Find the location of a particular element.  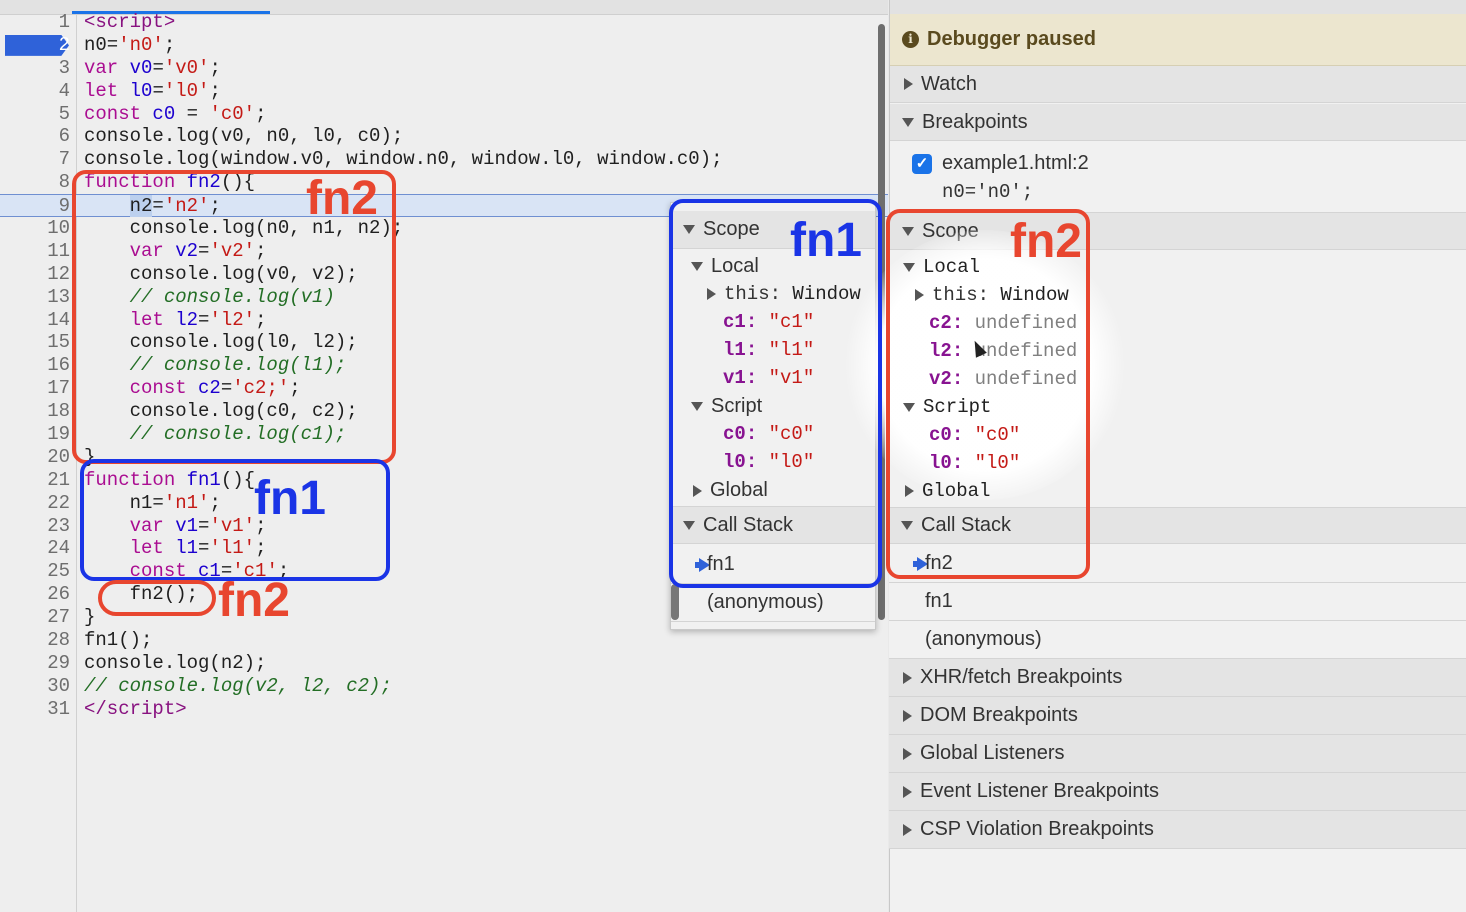

line-number: 23 is located at coordinates (35, 526).